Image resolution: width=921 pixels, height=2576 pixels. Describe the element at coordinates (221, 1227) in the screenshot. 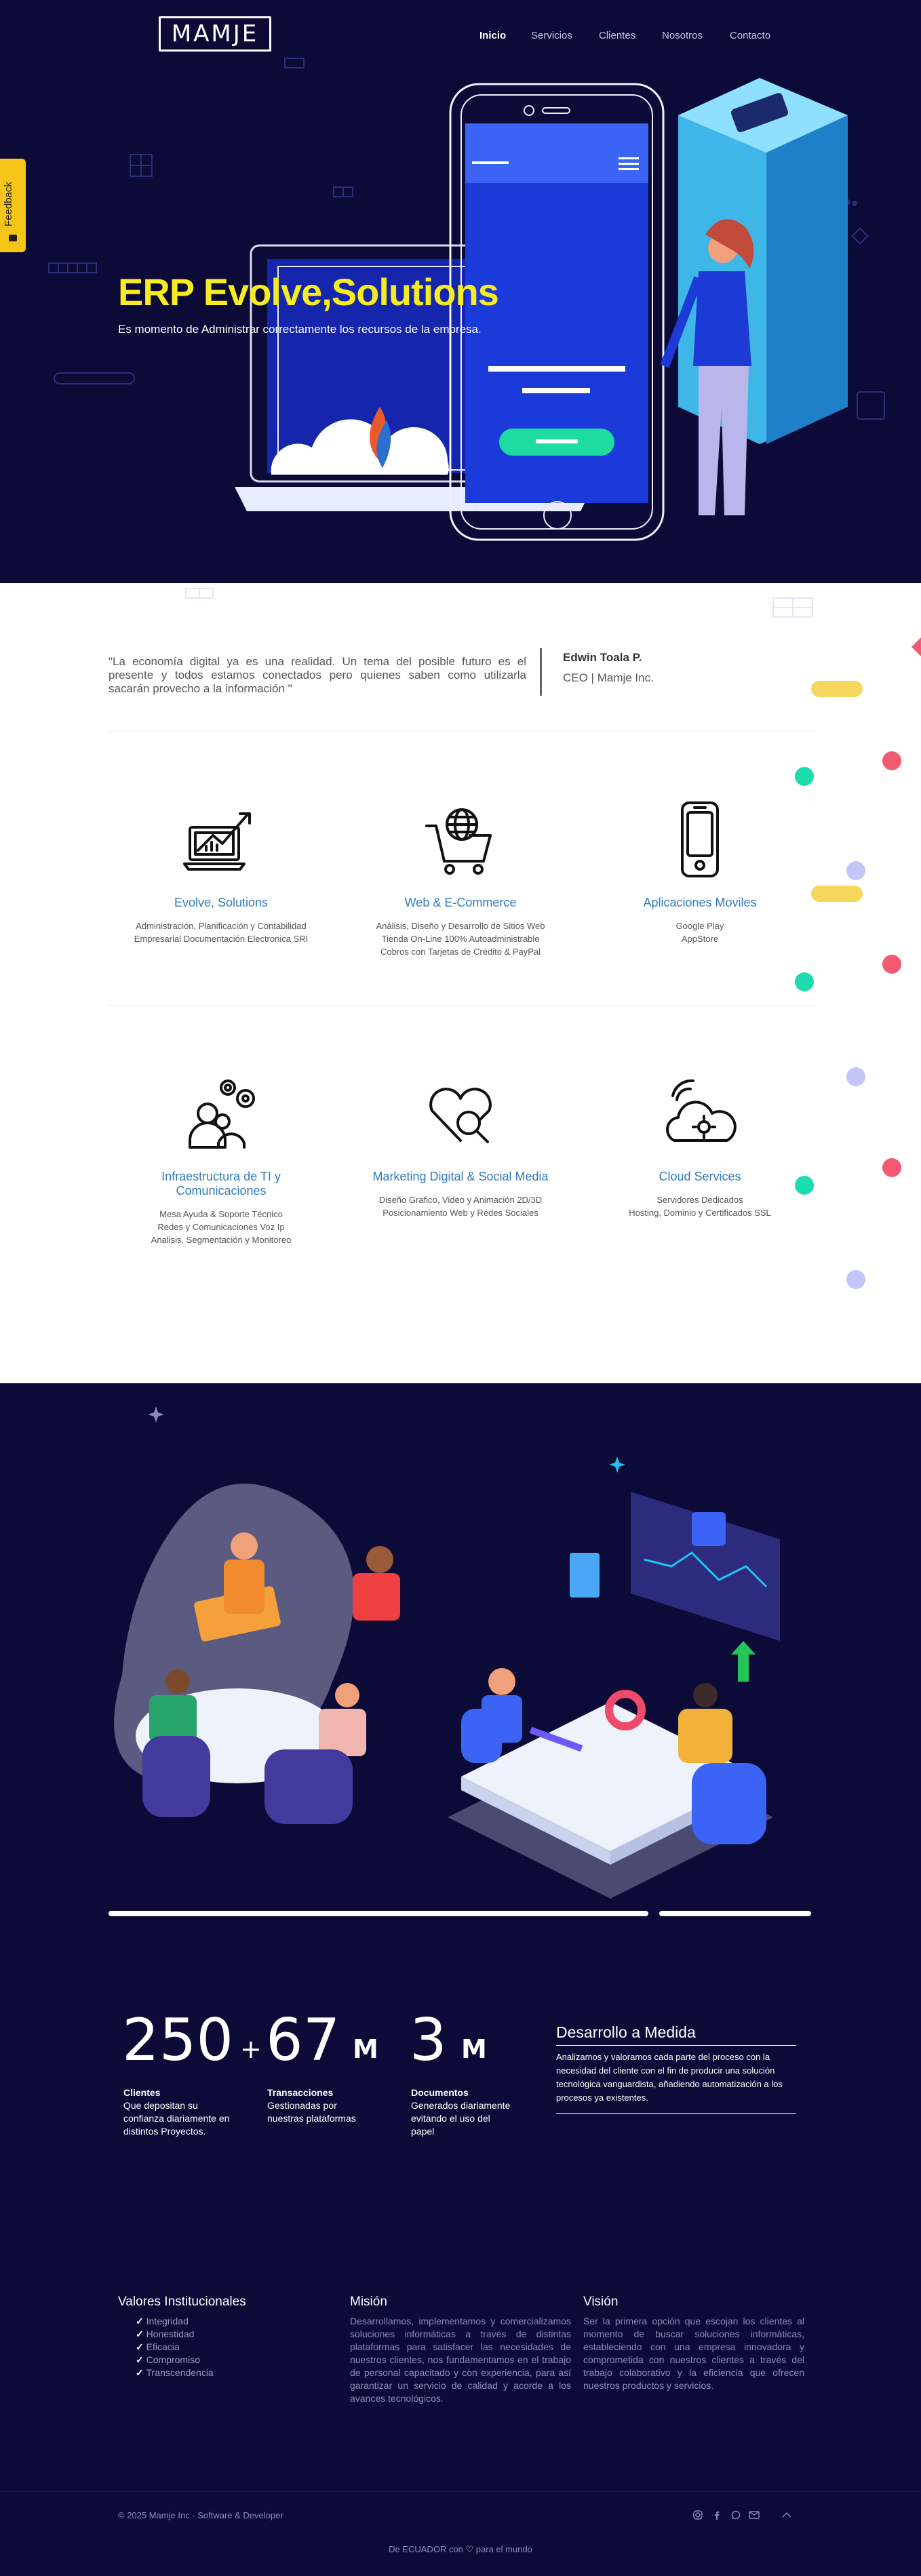

I see `service-line: Redes y Comunicaciones Voz Ip` at that location.